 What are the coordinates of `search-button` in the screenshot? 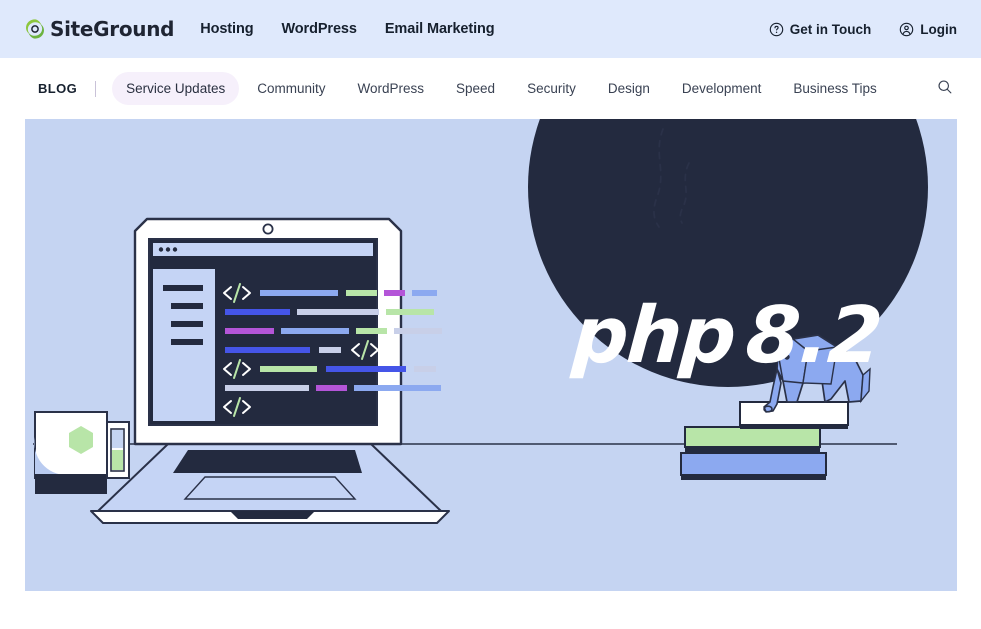 It's located at (945, 88).